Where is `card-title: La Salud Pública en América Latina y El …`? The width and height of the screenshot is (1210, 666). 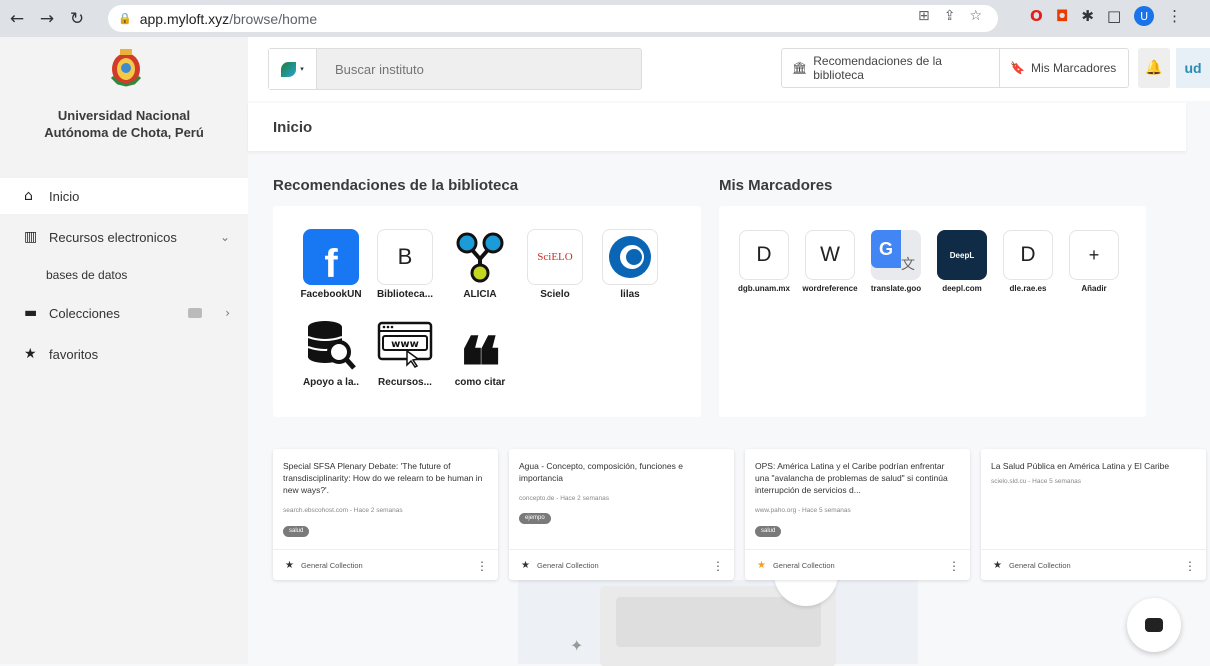
card-title: La Salud Pública en América Latina y El … is located at coordinates (1093, 466).